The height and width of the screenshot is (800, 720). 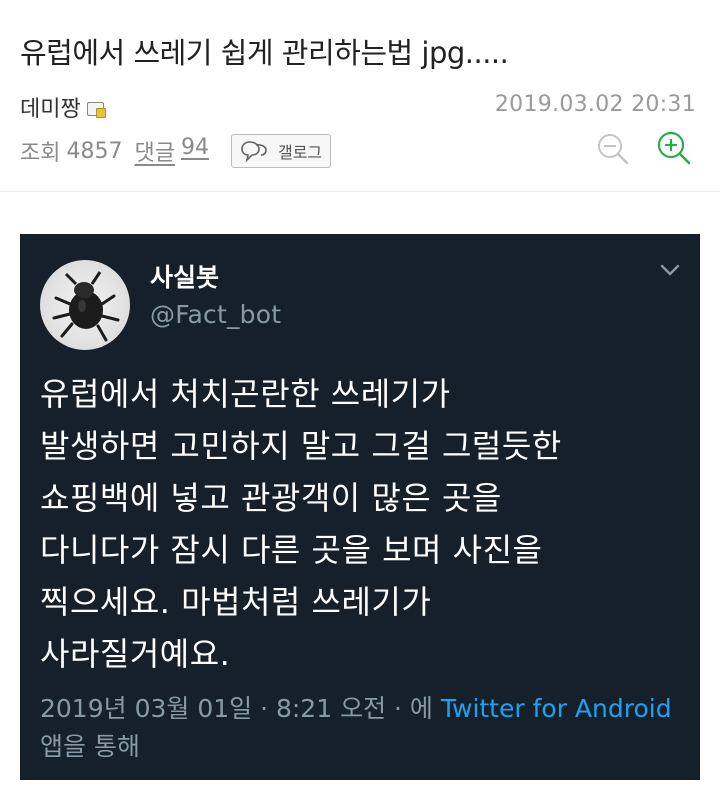 I want to click on comment-link: 댓글 94, so click(x=171, y=151).